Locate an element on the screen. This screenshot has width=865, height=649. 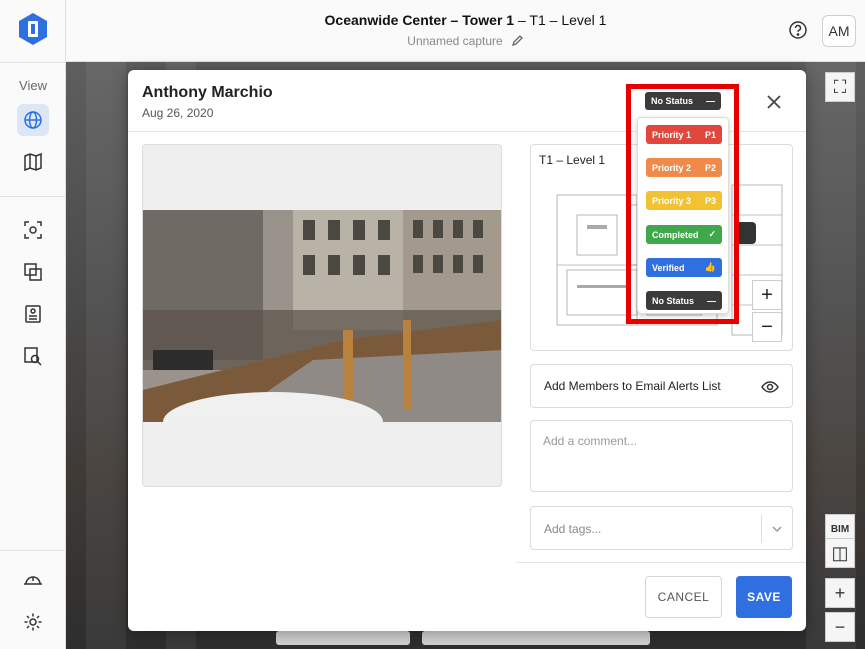
eye-icon is located at coordinates (770, 387).